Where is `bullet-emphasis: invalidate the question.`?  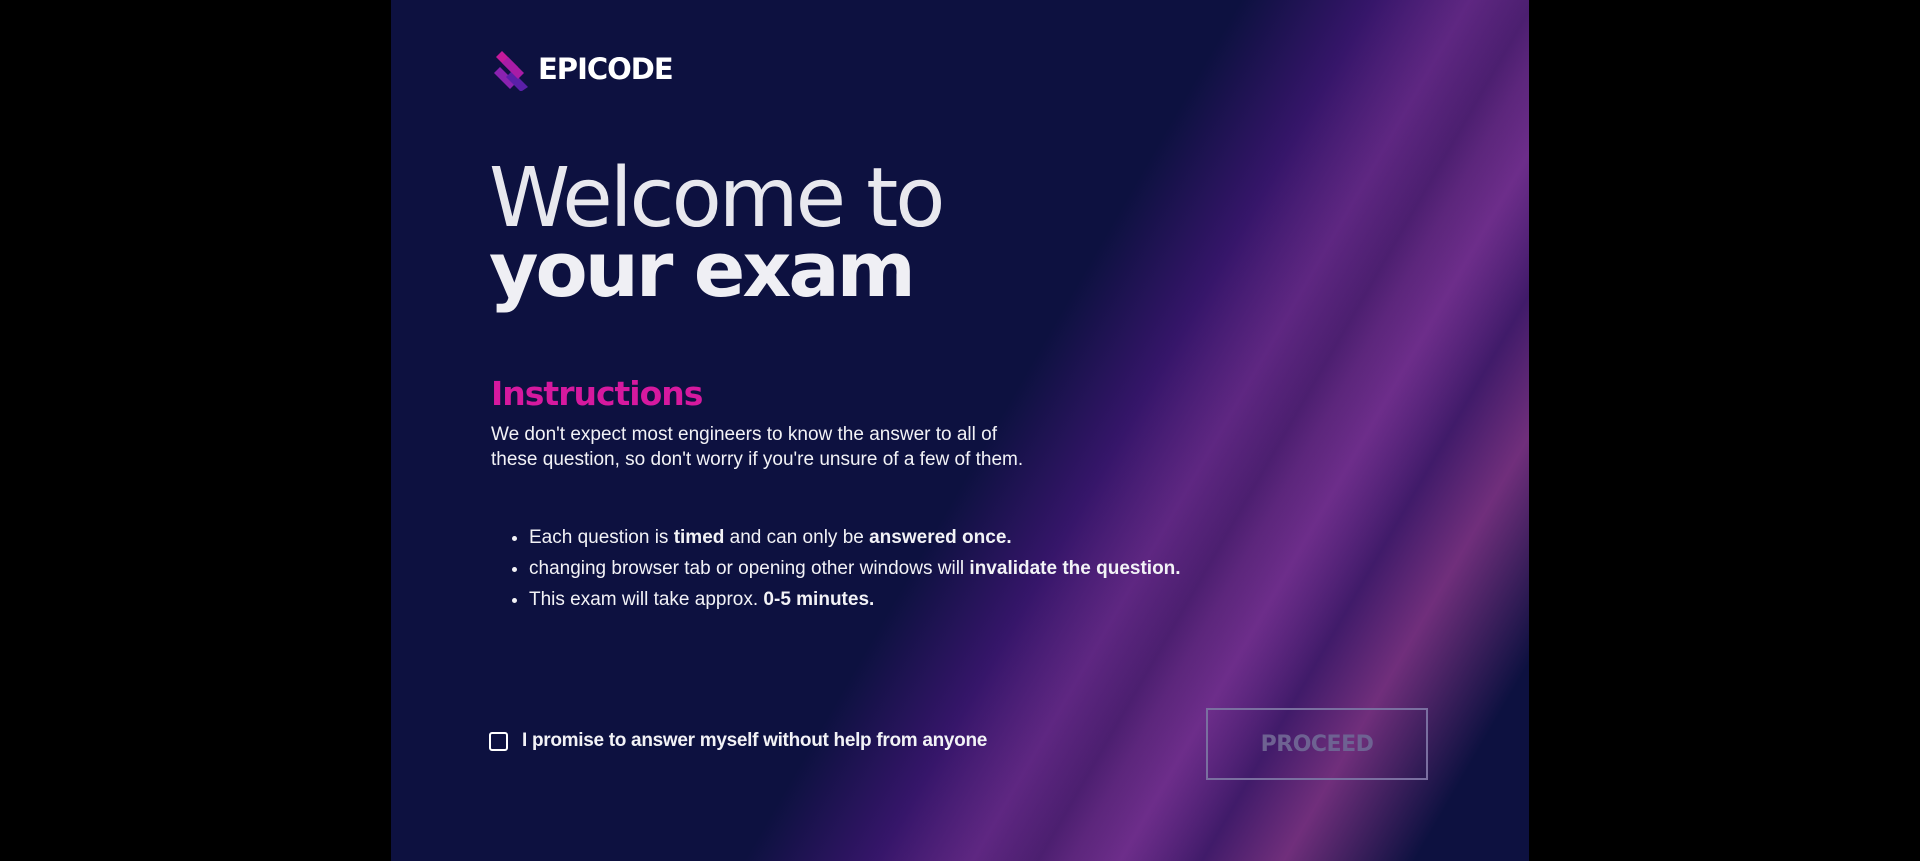 bullet-emphasis: invalidate the question. is located at coordinates (1075, 568).